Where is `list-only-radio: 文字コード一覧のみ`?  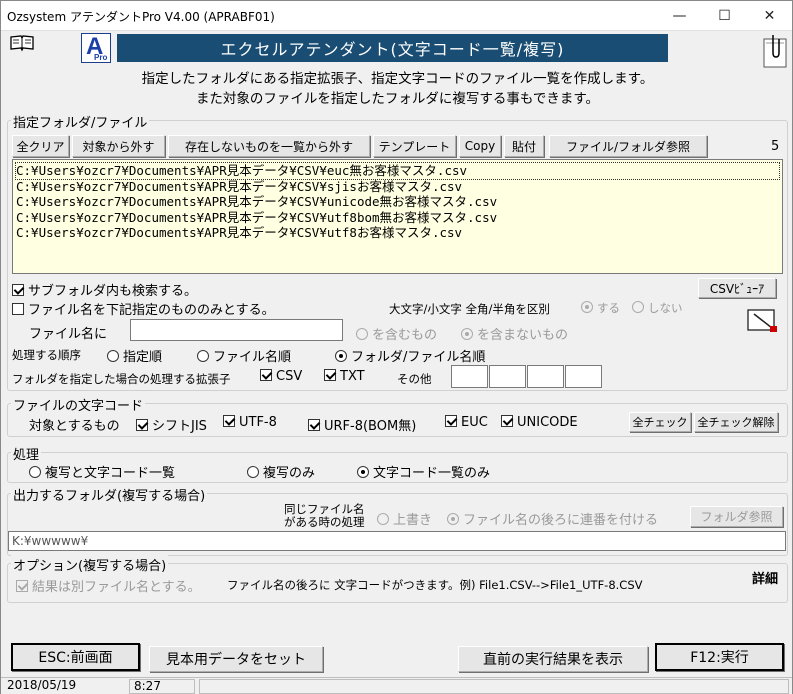
list-only-radio: 文字コード一覧のみ is located at coordinates (423, 471).